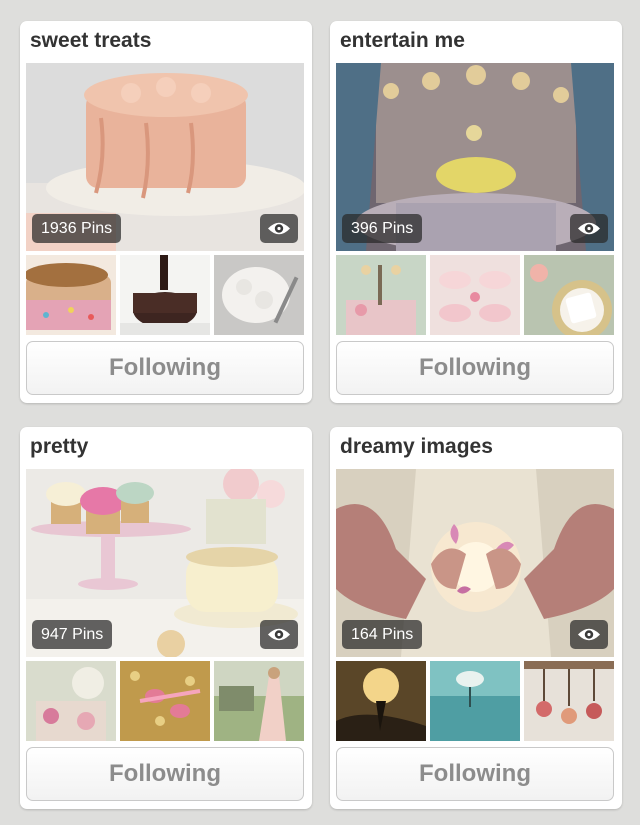 This screenshot has height=825, width=640. Describe the element at coordinates (90, 41) in the screenshot. I see `board-title: sweet treats` at that location.